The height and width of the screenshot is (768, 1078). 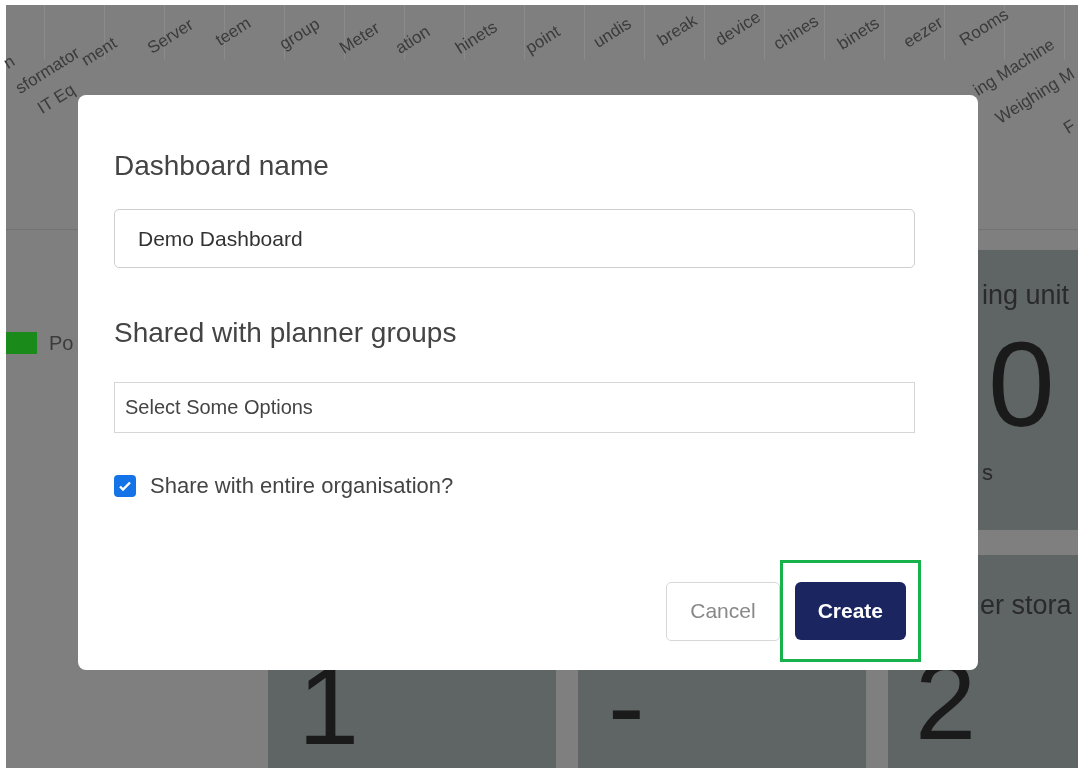 What do you see at coordinates (850, 611) in the screenshot?
I see `create-button: Create` at bounding box center [850, 611].